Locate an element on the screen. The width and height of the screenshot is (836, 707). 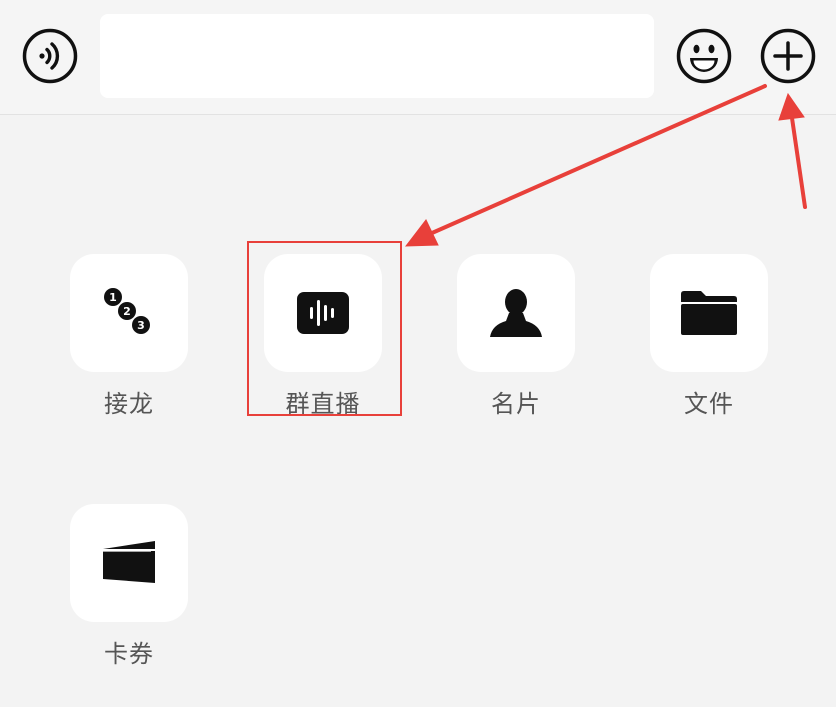
svg-text: 3 is located at coordinates (141, 325).